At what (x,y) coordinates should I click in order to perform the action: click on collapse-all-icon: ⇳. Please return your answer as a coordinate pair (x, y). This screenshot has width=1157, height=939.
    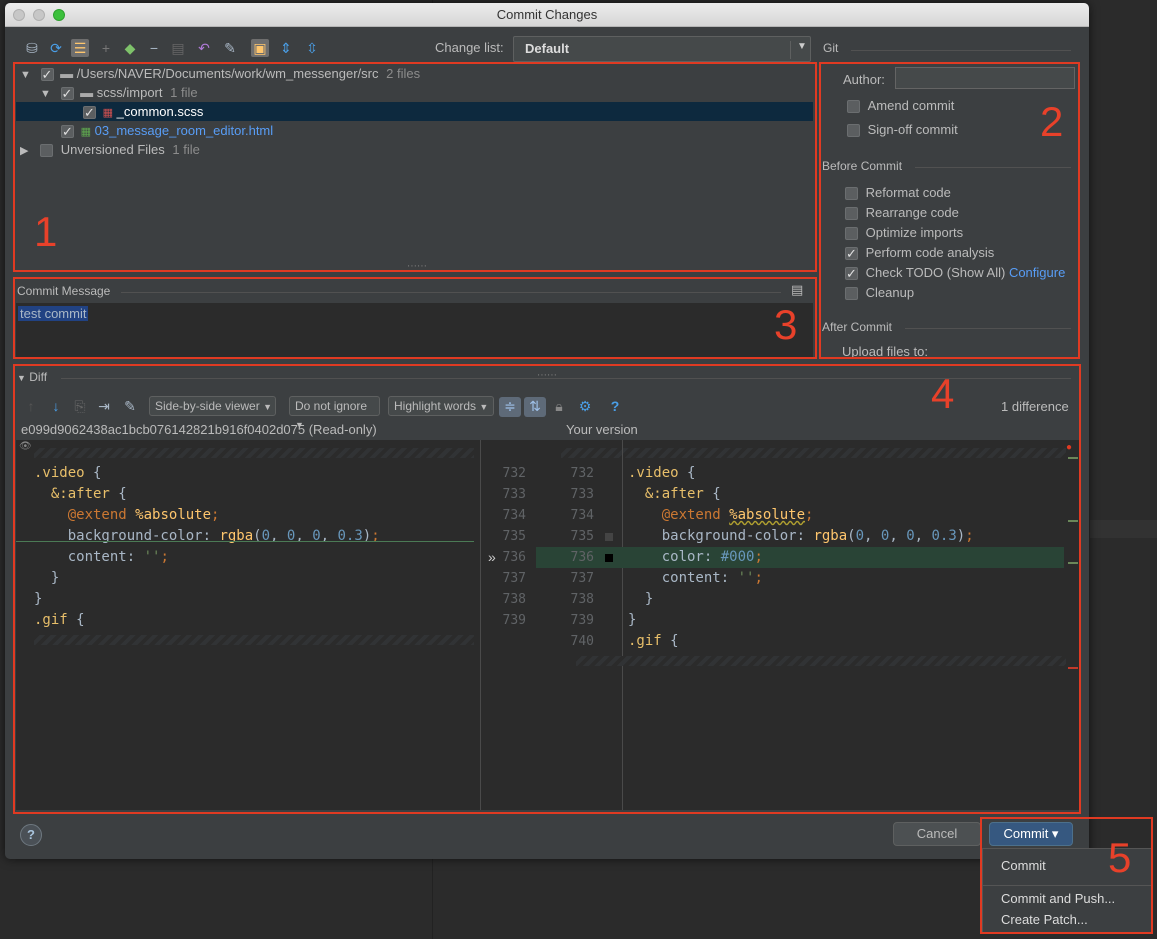
    Looking at the image, I should click on (312, 48).